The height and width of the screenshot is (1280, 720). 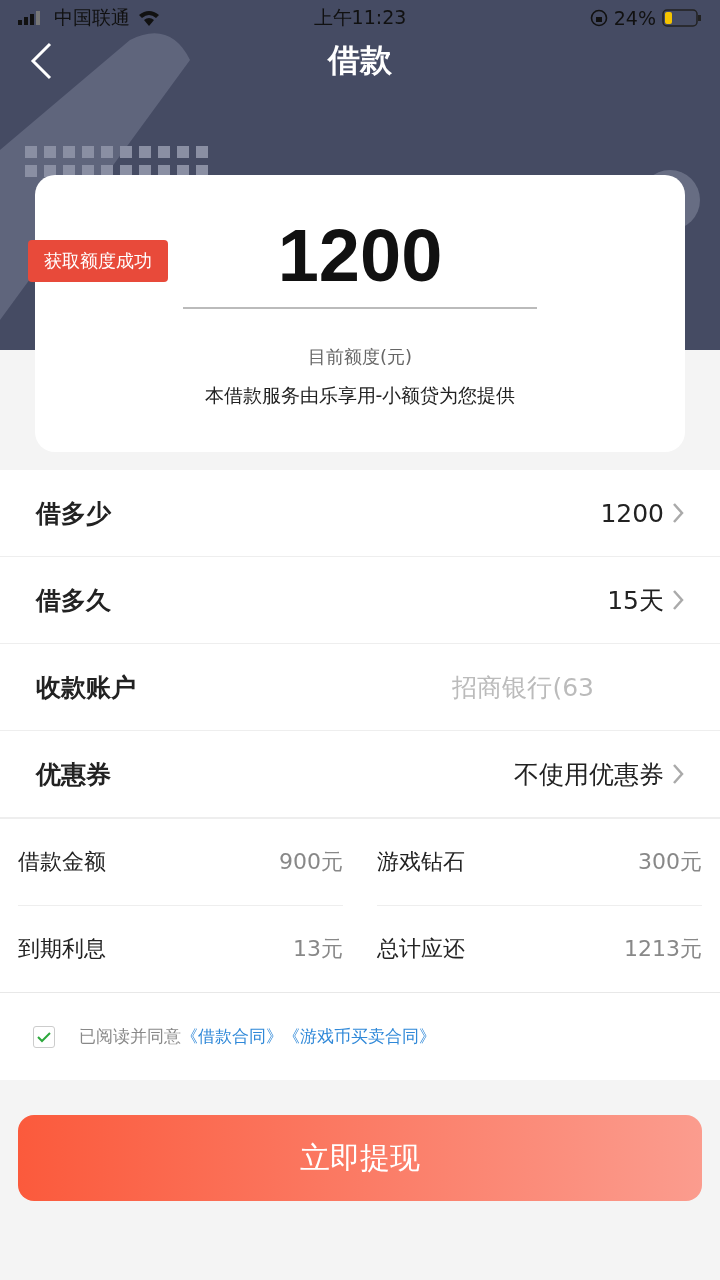 I want to click on contract-link: 《游戏币买卖合同》, so click(x=359, y=1036).